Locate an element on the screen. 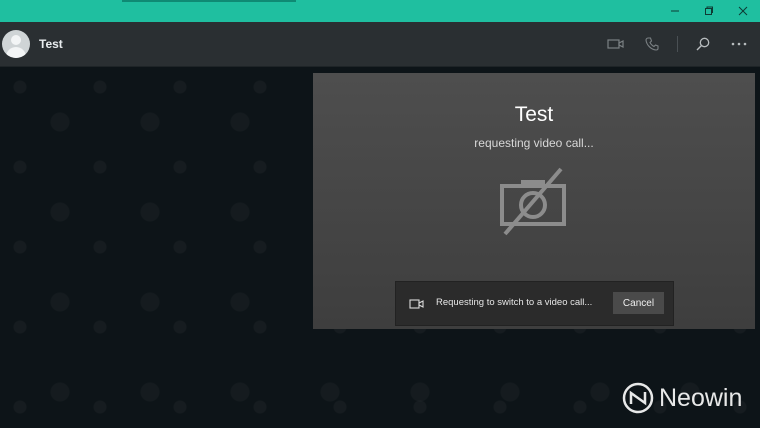  window-titlebar is located at coordinates (380, 11).